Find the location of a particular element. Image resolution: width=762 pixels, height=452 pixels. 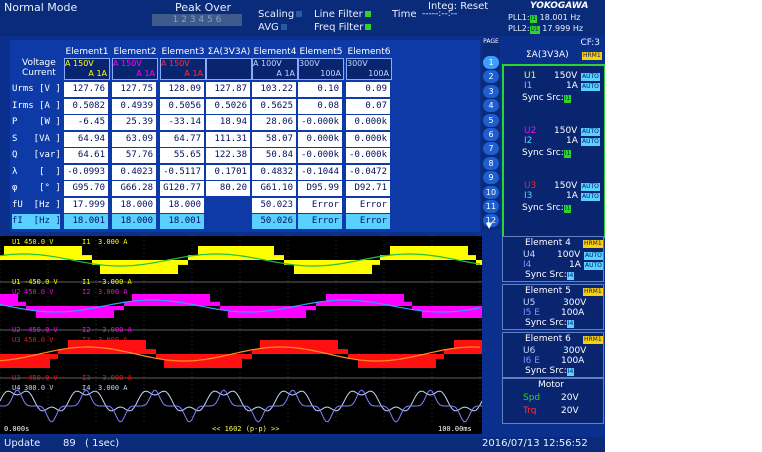

element-i-label: I5 E is located at coordinates (531, 313).